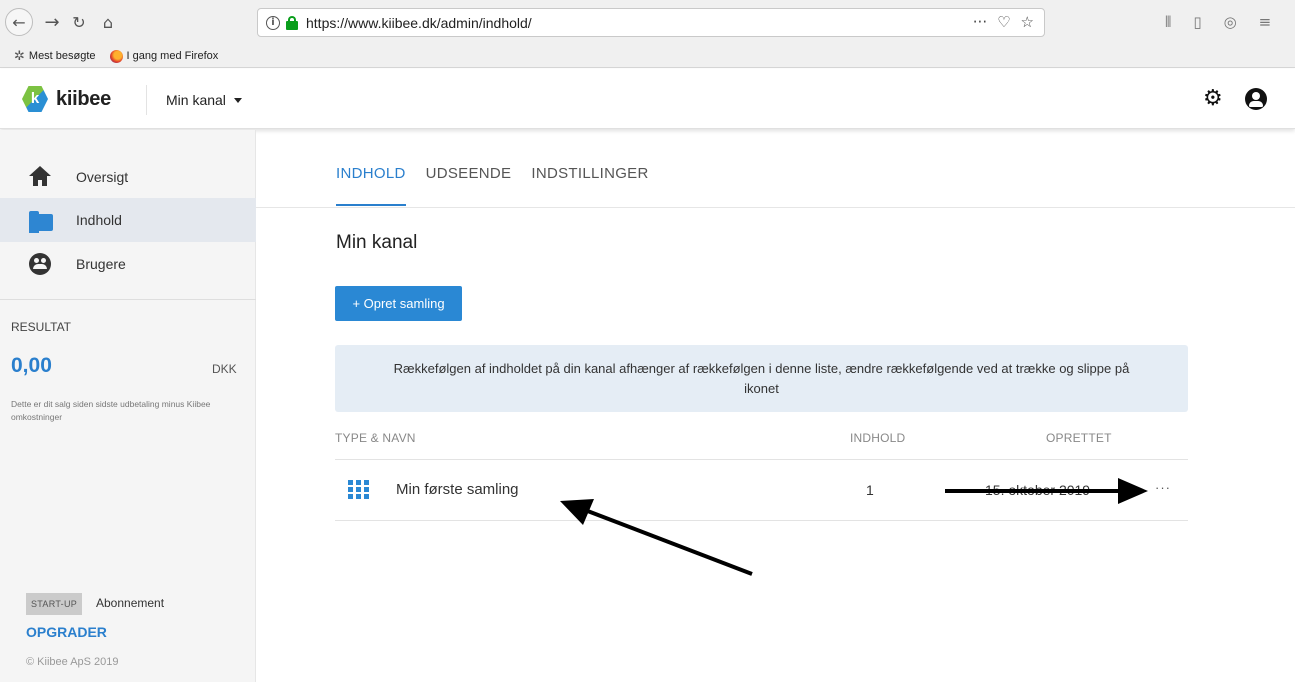 The width and height of the screenshot is (1295, 682). I want to click on plan-label: Abonnement, so click(130, 603).